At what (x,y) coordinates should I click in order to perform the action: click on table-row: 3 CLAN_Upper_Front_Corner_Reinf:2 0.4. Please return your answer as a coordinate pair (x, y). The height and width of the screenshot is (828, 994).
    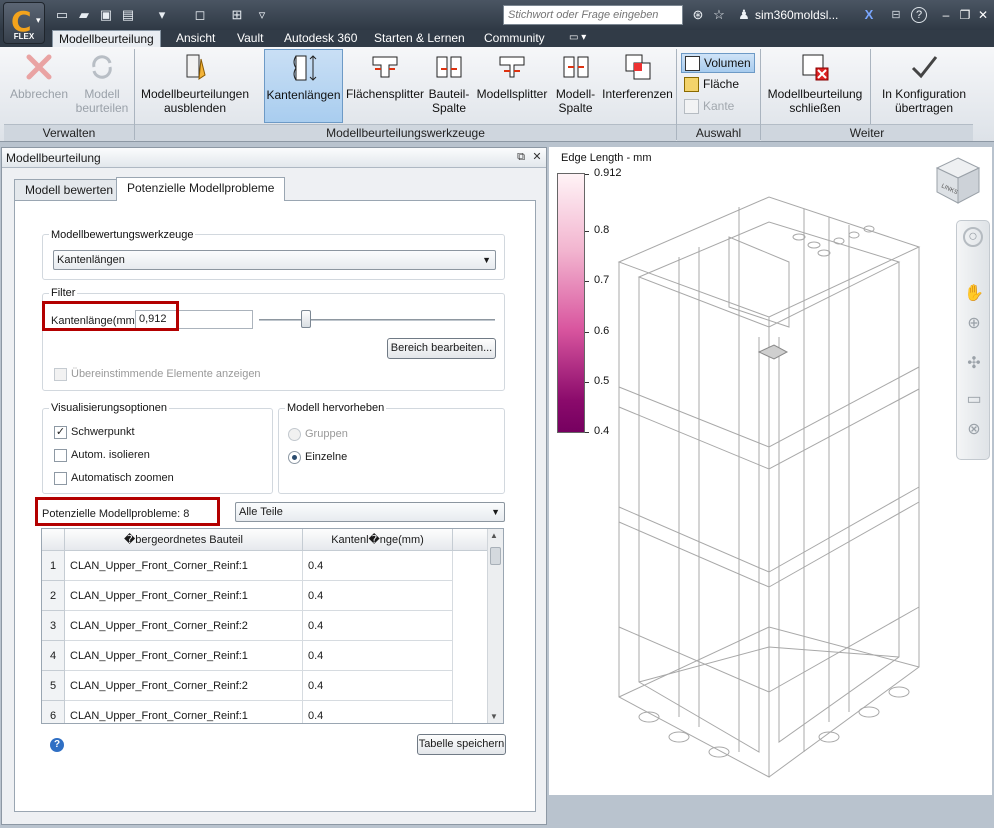
    Looking at the image, I should click on (265, 626).